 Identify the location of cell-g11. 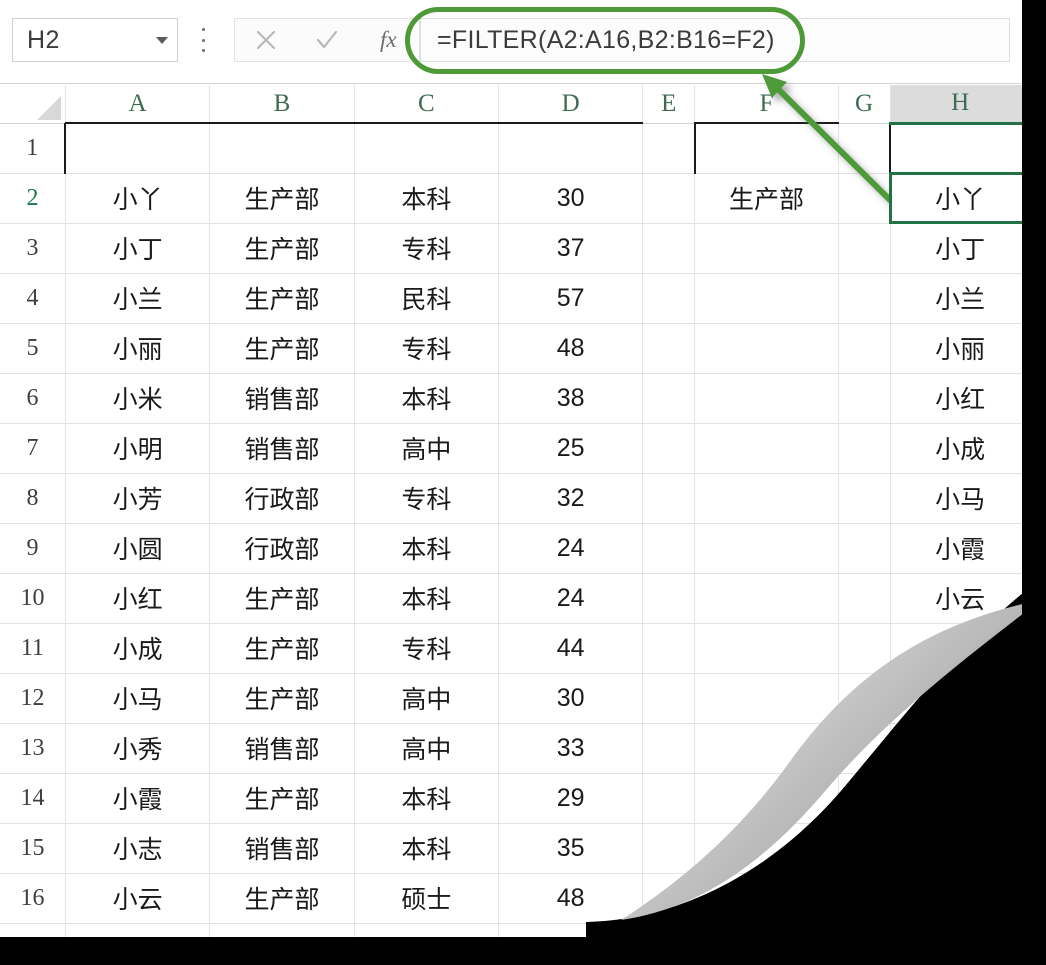
(864, 648).